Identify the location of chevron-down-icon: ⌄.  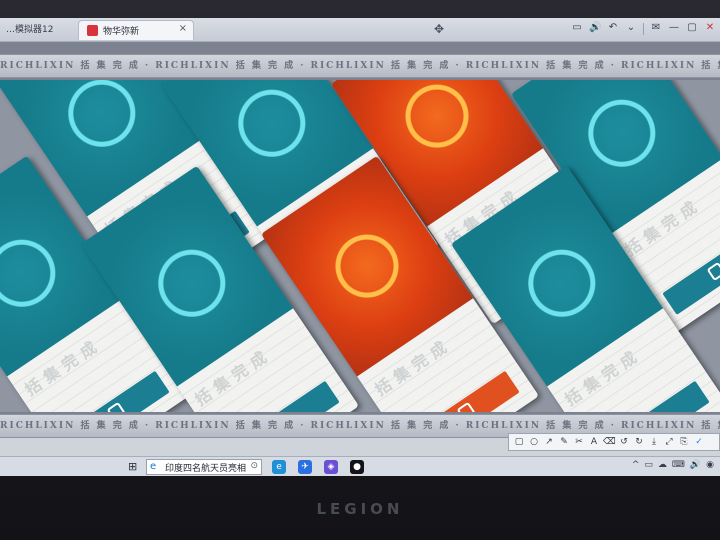
(631, 28).